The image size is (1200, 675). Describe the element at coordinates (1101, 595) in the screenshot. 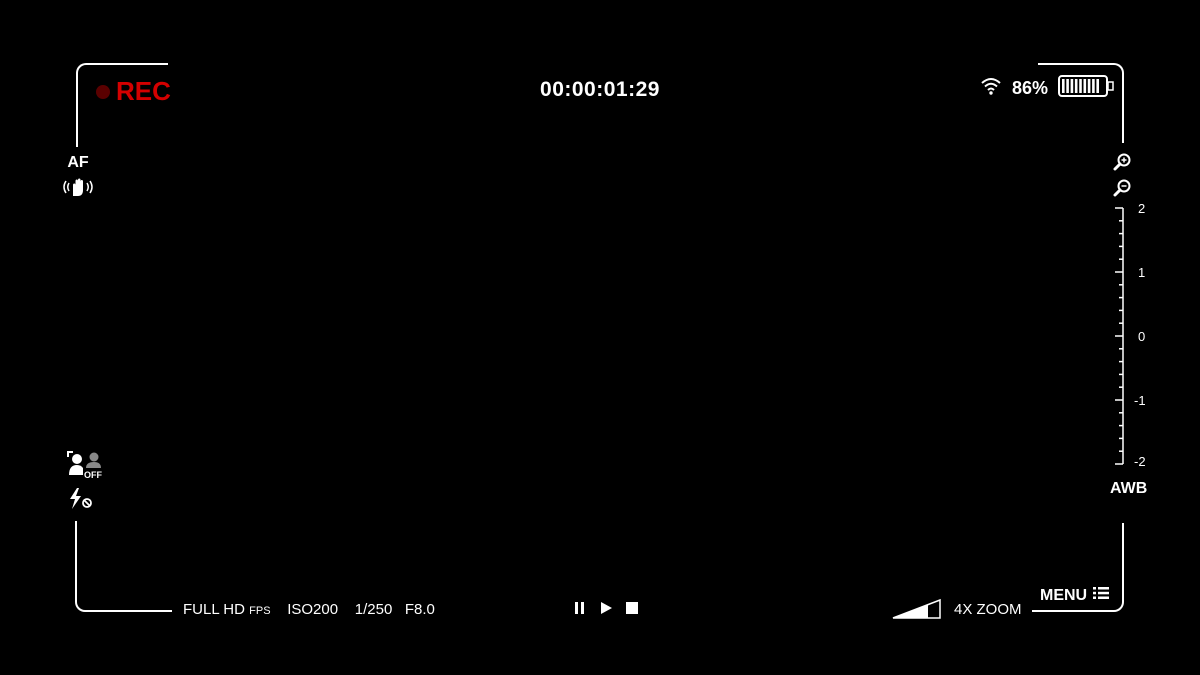

I see `menu-list-icon` at that location.